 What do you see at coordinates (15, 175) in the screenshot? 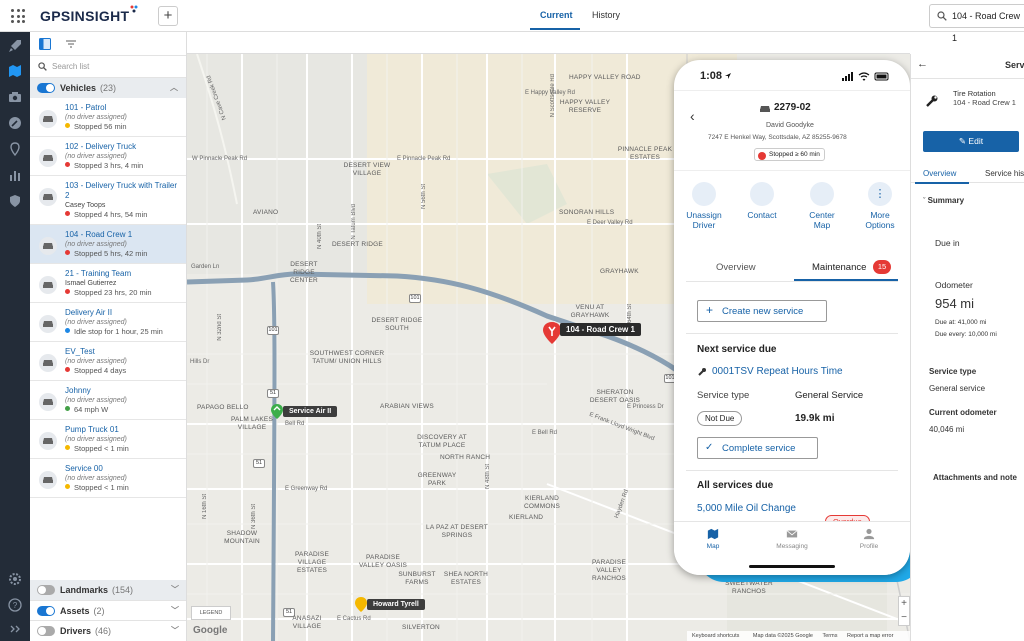
I see `reports-chart-icon` at bounding box center [15, 175].